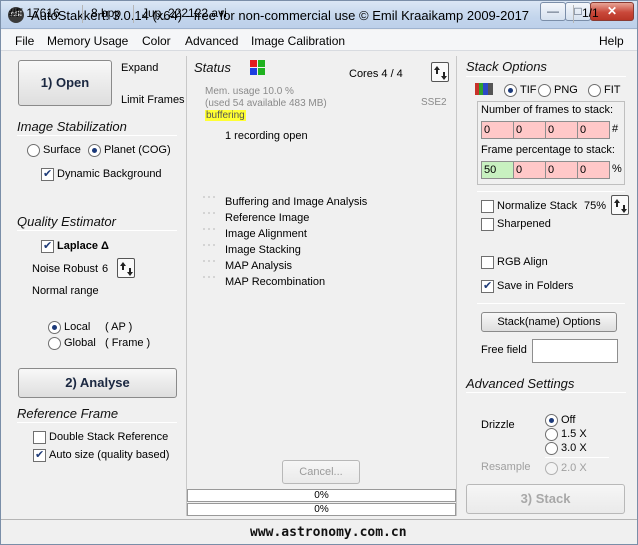 The image size is (638, 545). I want to click on double-stack-reference-checkbox, so click(39, 437).